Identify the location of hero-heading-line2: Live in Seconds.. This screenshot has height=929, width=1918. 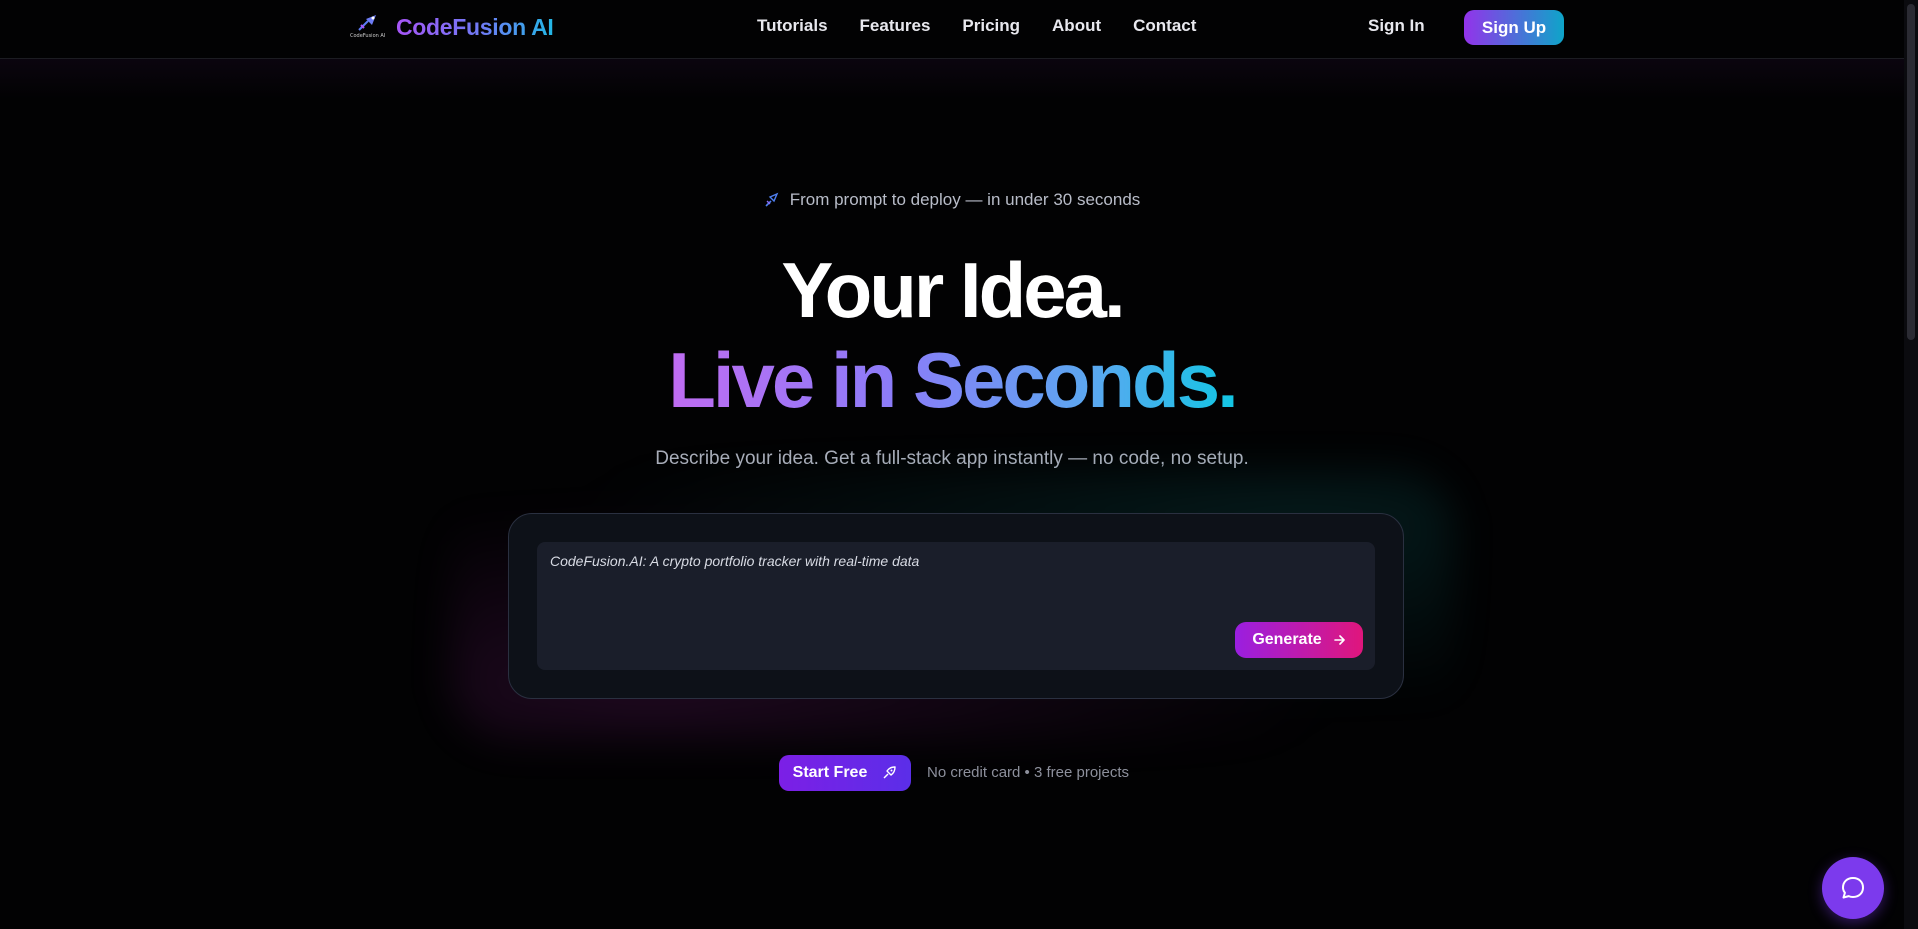
(952, 380).